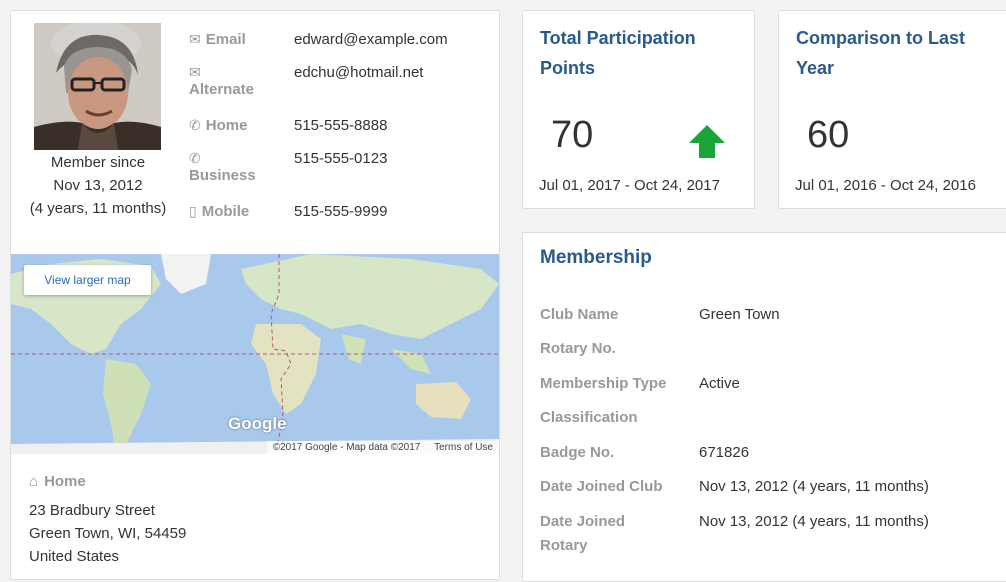 The image size is (1006, 582). What do you see at coordinates (340, 158) in the screenshot?
I see `contact-business-value: 515-555-0123` at bounding box center [340, 158].